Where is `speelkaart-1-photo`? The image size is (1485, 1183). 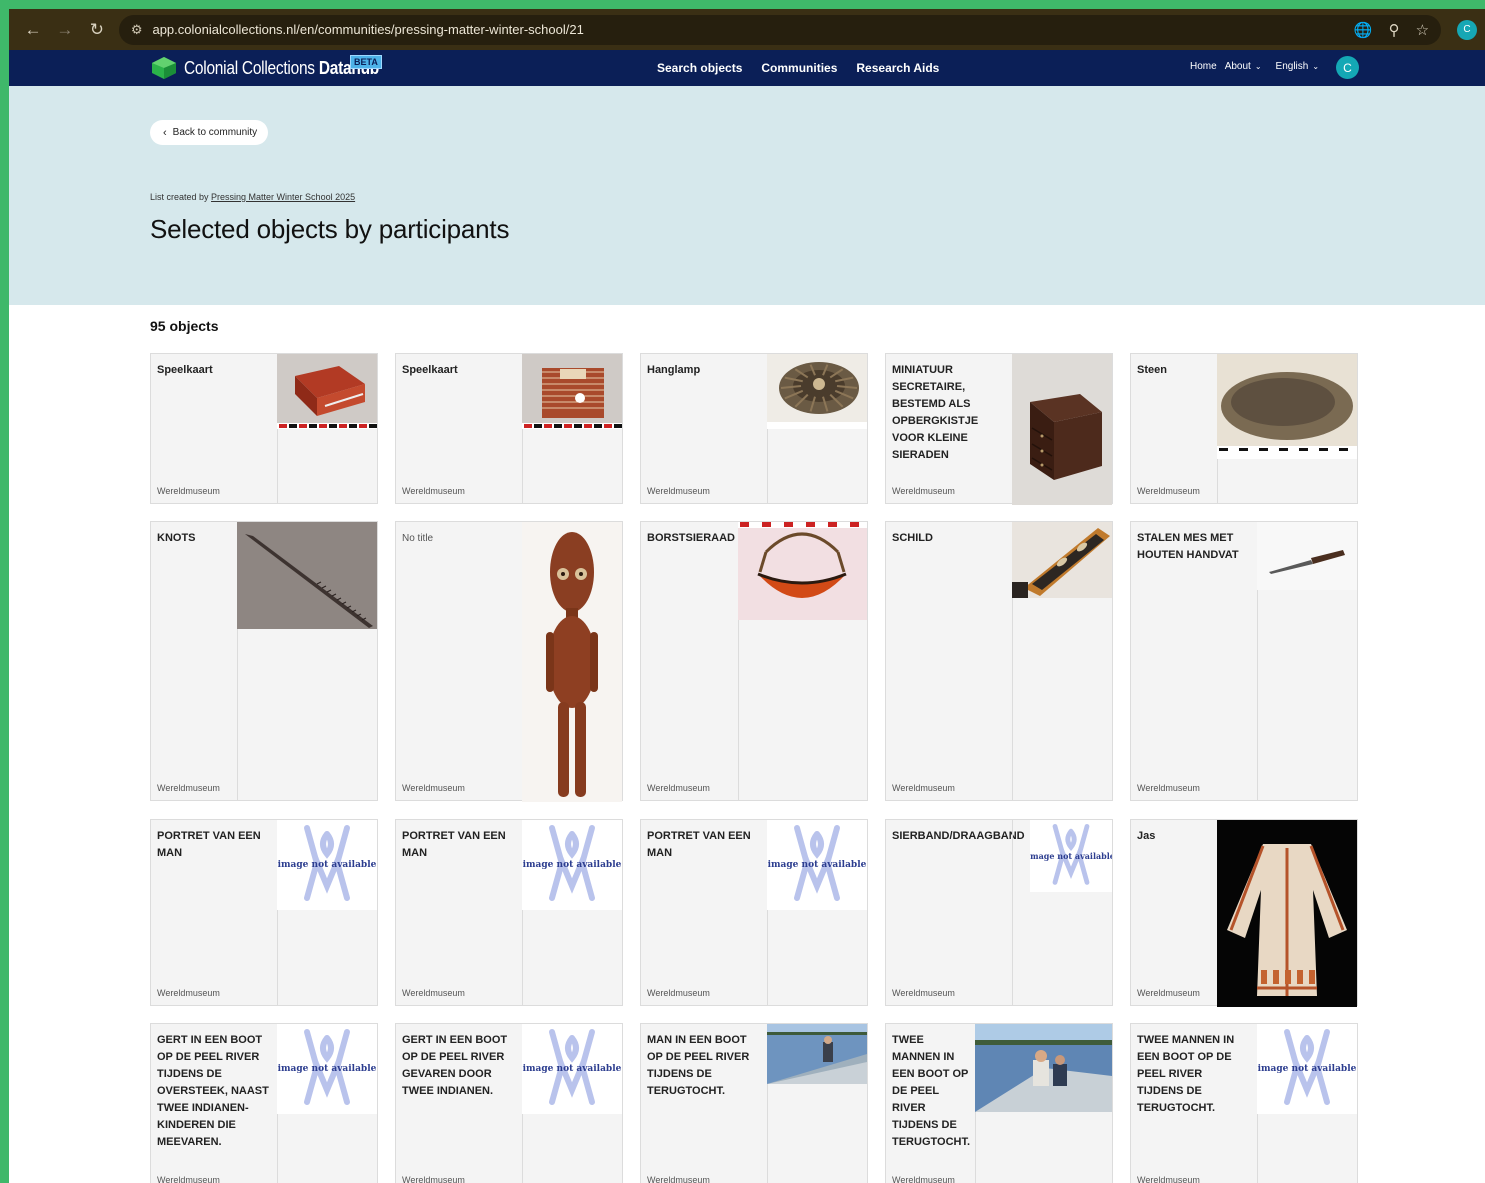 speelkaart-1-photo is located at coordinates (327, 391).